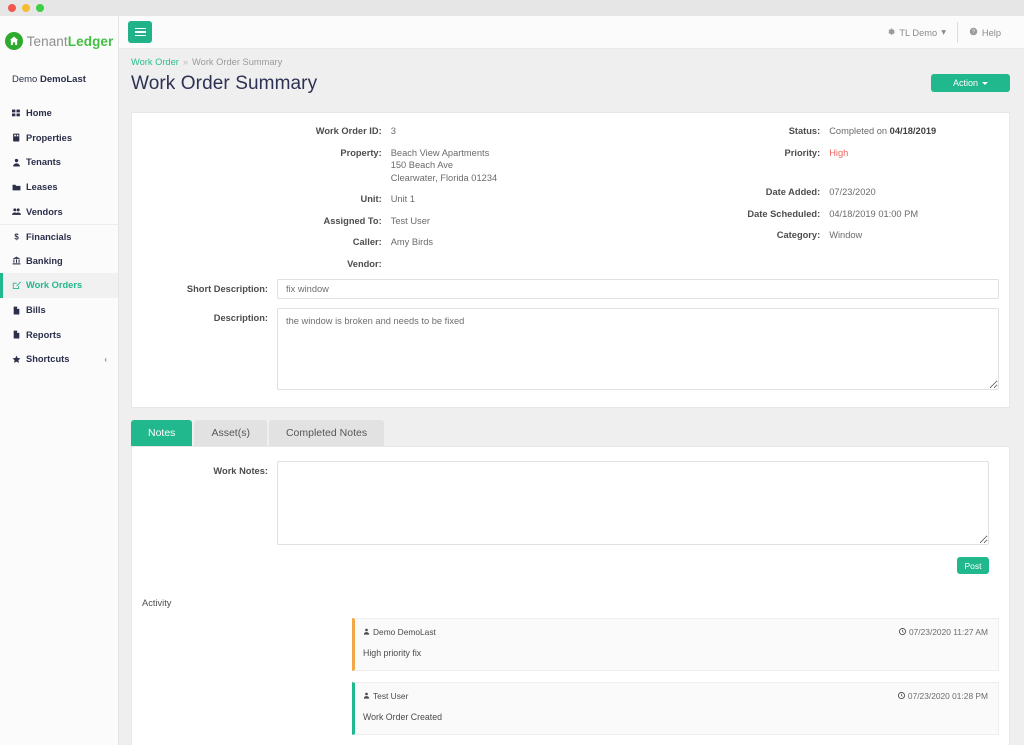  I want to click on account-menu-label: TL Demo, so click(918, 32).